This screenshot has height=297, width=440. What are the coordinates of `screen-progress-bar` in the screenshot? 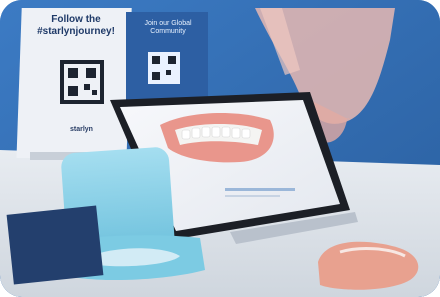 It's located at (260, 189).